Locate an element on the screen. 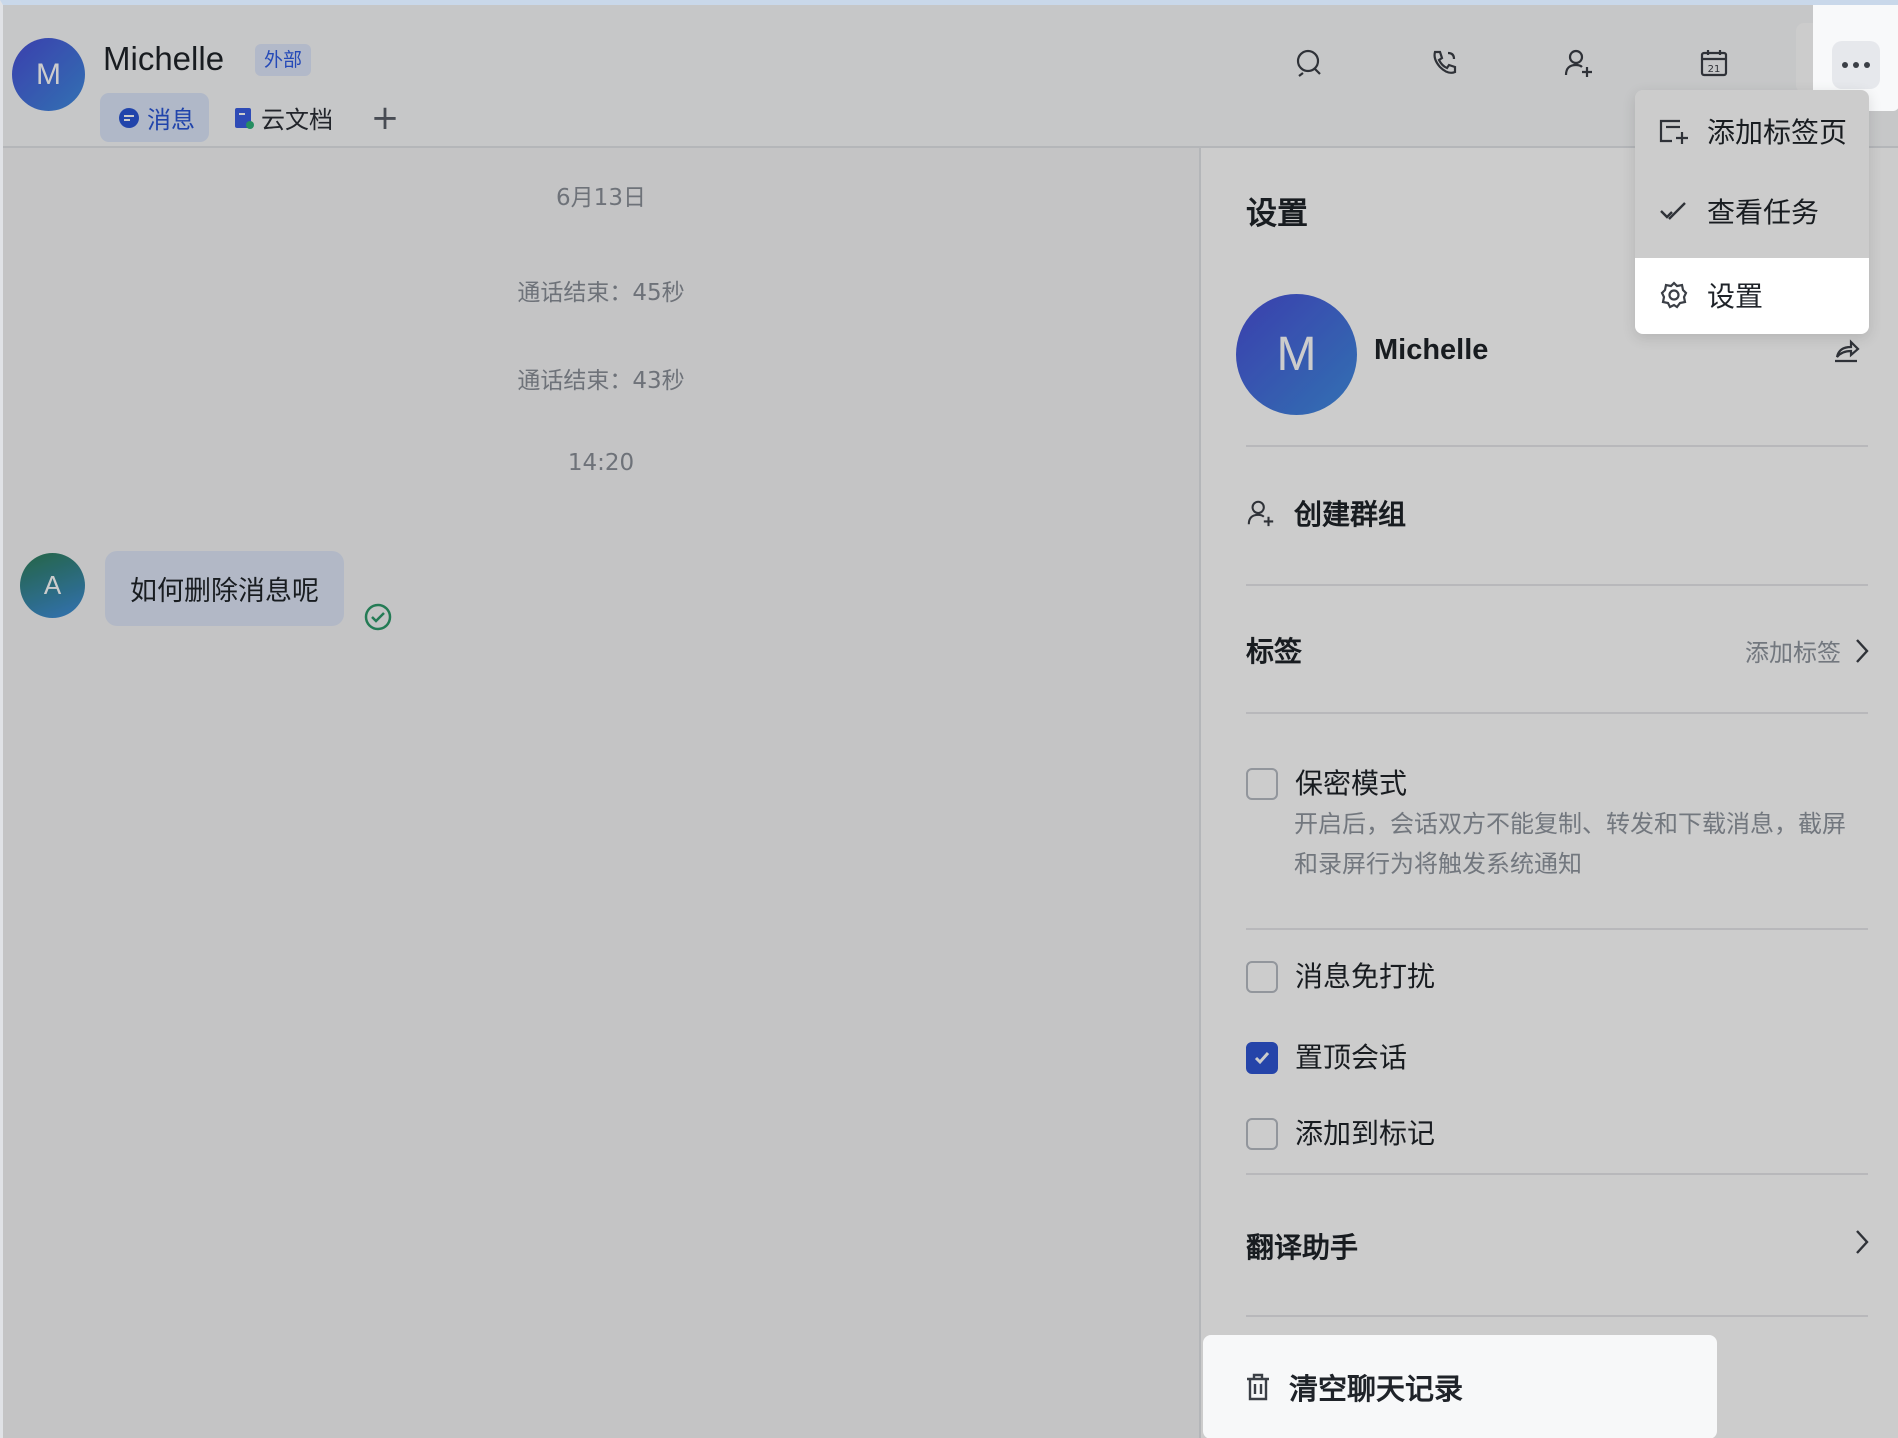  add-tag-label: 添加标签 is located at coordinates (1793, 653).